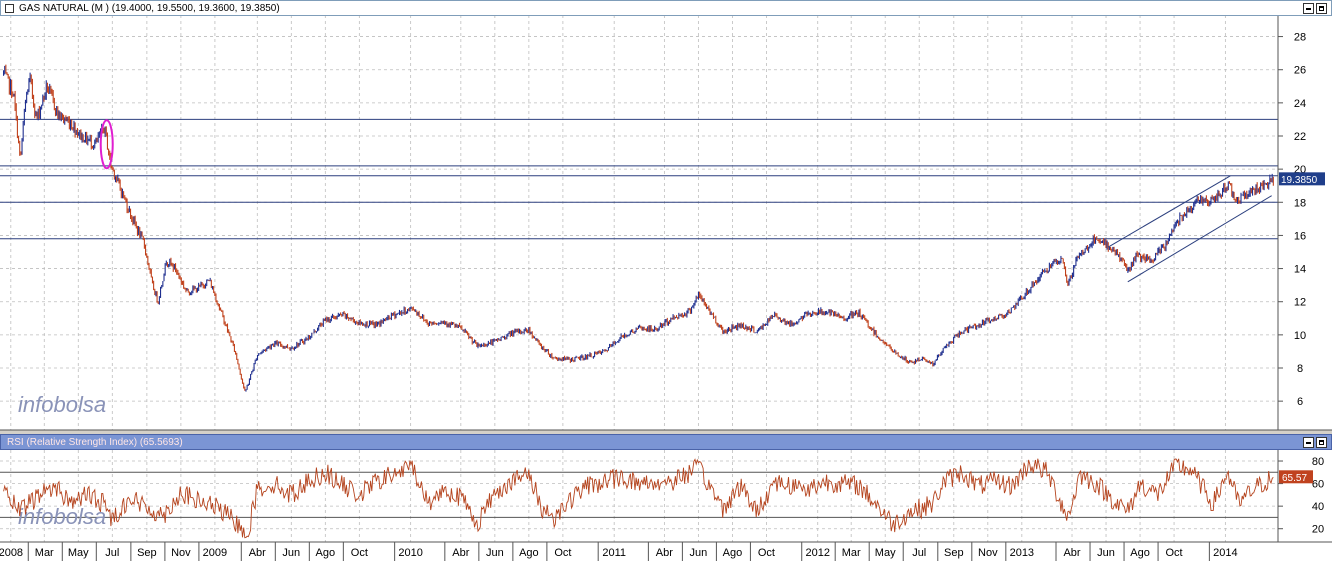 This screenshot has width=1332, height=561. Describe the element at coordinates (9, 8) in the screenshot. I see `panel-checkbox` at that location.